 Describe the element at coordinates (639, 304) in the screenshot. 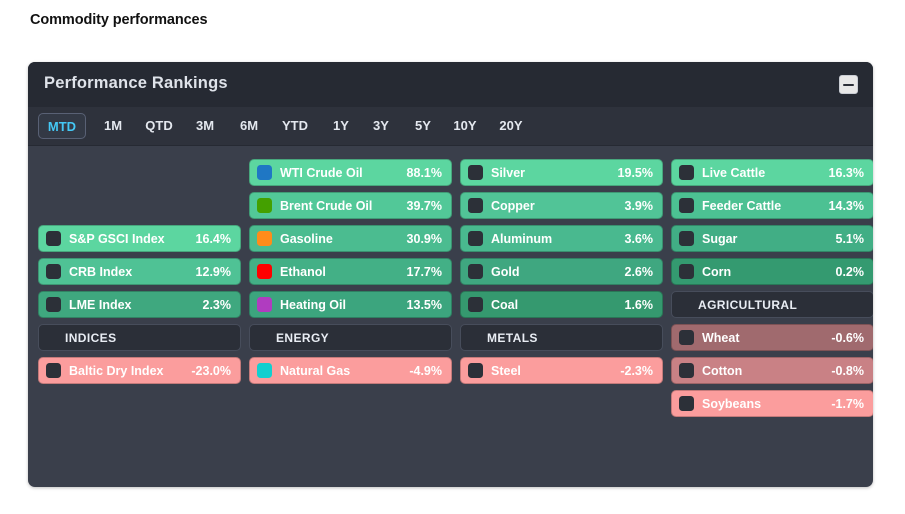

I see `ranking-value: 1.6%` at that location.